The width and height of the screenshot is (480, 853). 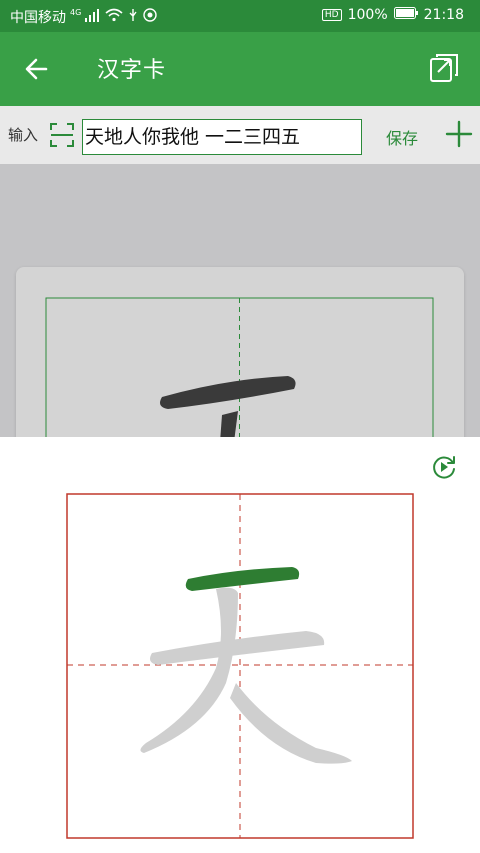 I want to click on vpn-icon, so click(x=150, y=17).